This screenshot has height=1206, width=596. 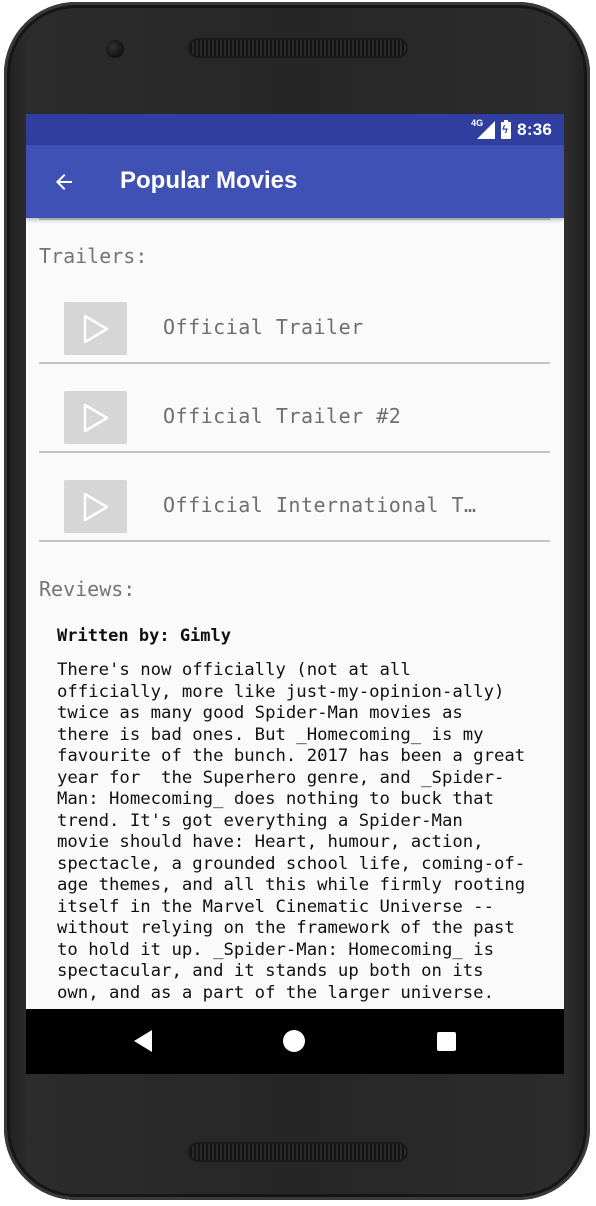 I want to click on top-speaker-grille, so click(x=298, y=48).